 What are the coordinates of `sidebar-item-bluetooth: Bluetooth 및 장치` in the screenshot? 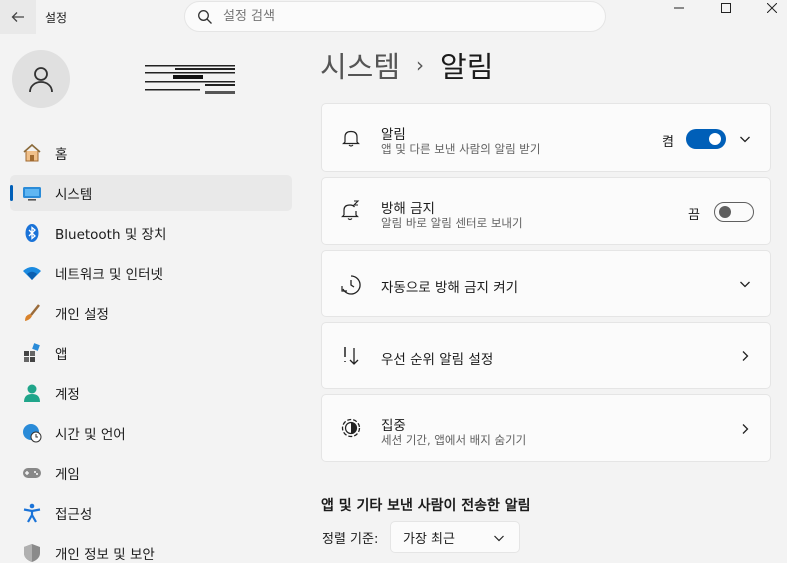 It's located at (151, 233).